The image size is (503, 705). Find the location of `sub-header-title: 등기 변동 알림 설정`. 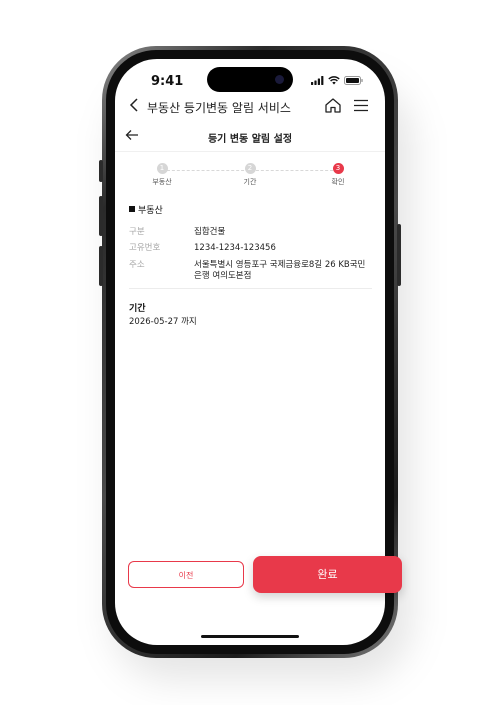

sub-header-title: 등기 변동 알림 설정 is located at coordinates (250, 139).